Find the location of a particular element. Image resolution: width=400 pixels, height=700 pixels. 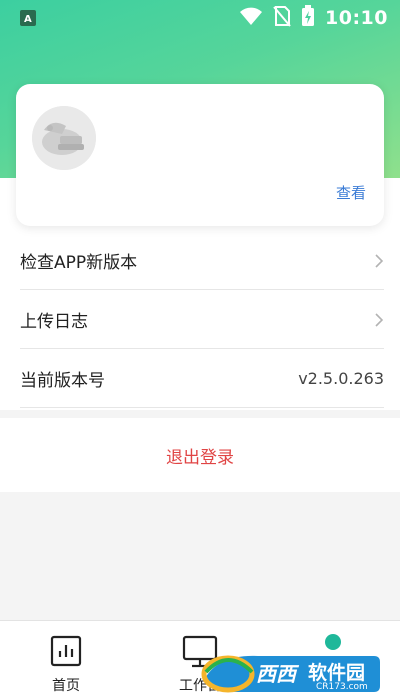

bar-chart-icon is located at coordinates (66, 651).